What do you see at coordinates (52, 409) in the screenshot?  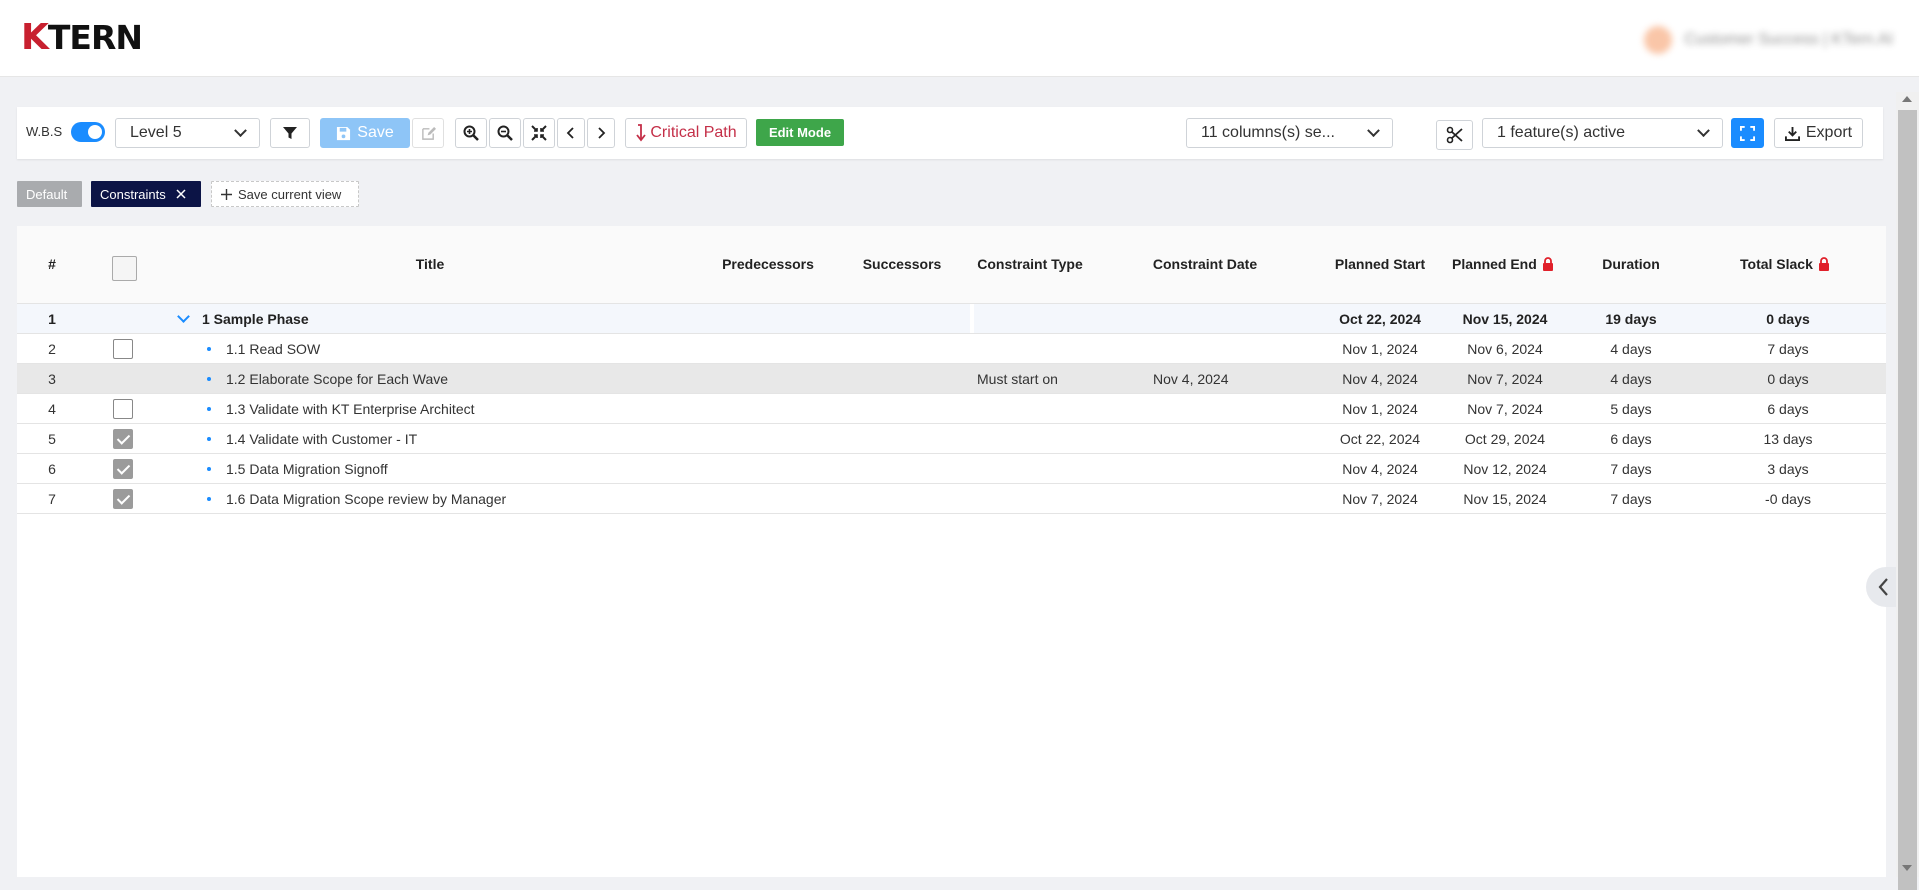 I see `row-num: 4` at bounding box center [52, 409].